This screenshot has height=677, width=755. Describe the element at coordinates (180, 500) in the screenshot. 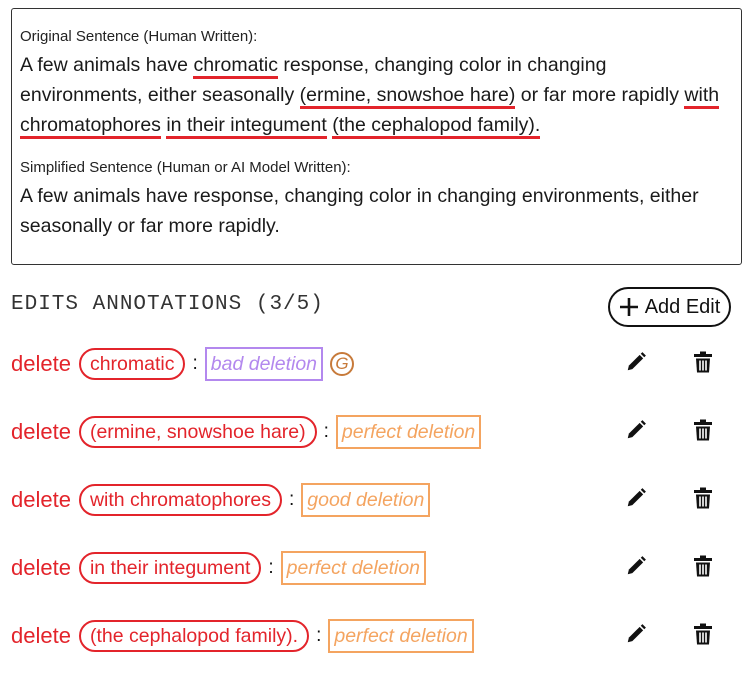

I see `edit-span-pill: with chromatophores` at that location.